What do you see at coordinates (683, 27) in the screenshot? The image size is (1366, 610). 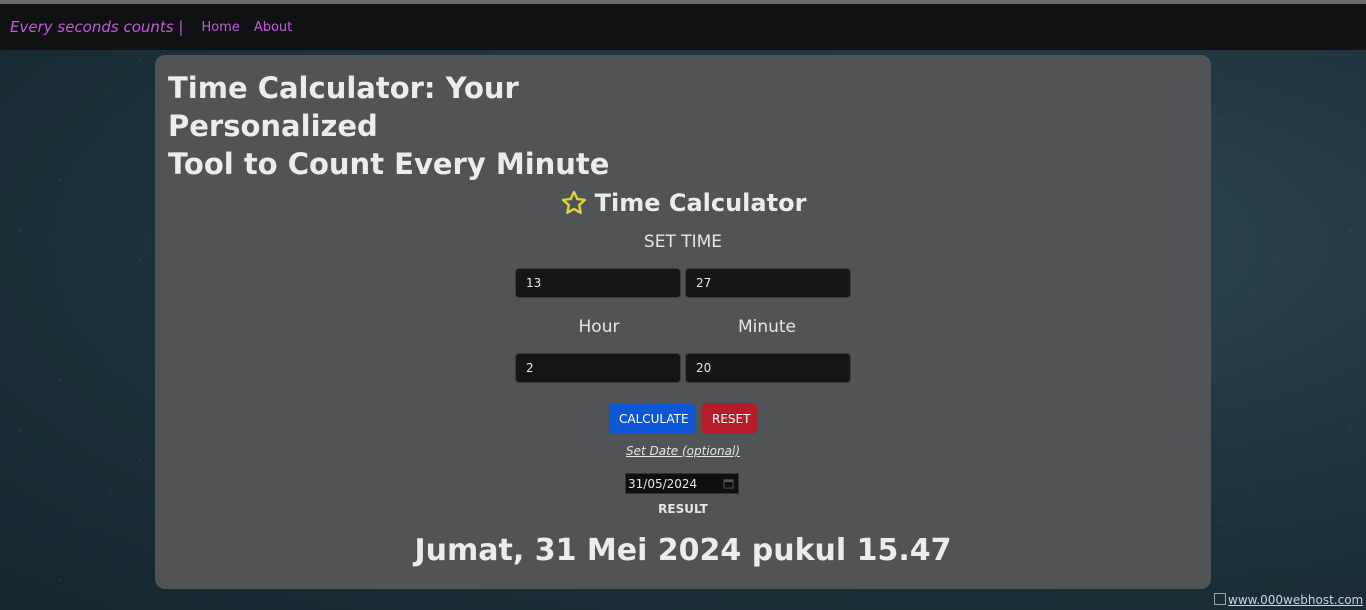 I see `navbar: Every seconds counts | Home About` at bounding box center [683, 27].